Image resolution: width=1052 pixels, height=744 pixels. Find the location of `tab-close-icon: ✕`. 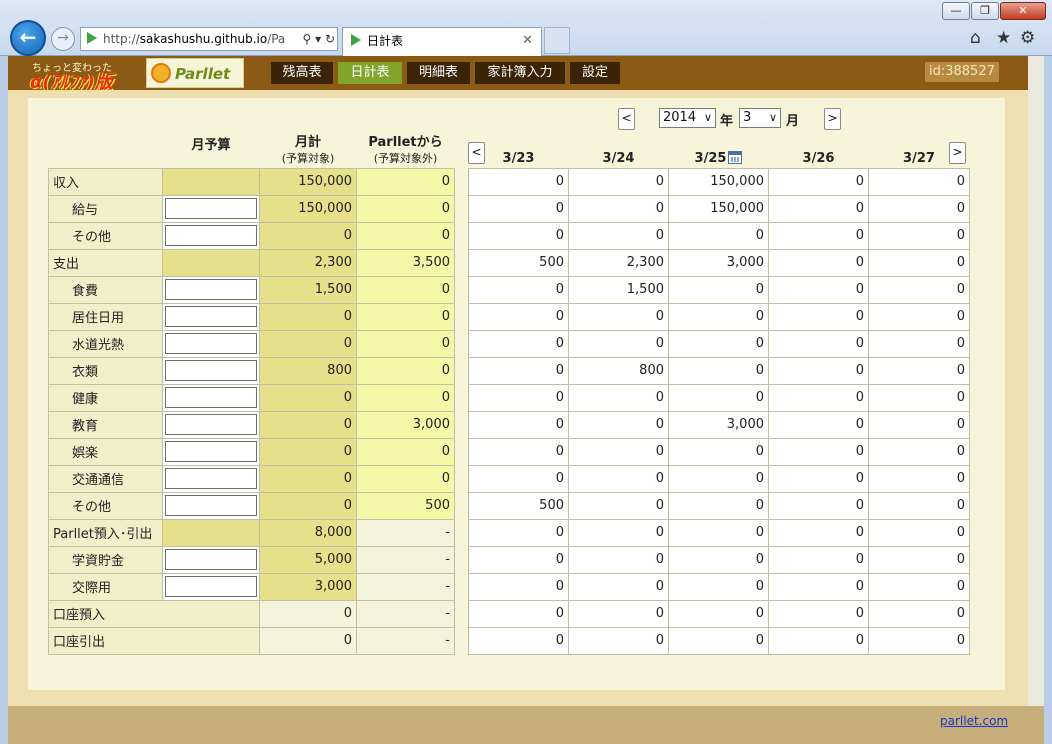

tab-close-icon: ✕ is located at coordinates (527, 41).